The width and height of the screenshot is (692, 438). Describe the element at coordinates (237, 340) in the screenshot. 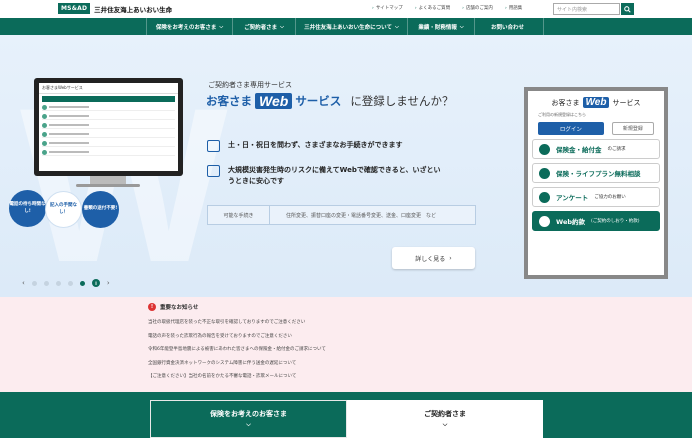

I see `notice-item: 電話の声を装った詐欺行為の報告を受けておりますのでご注意ください` at that location.